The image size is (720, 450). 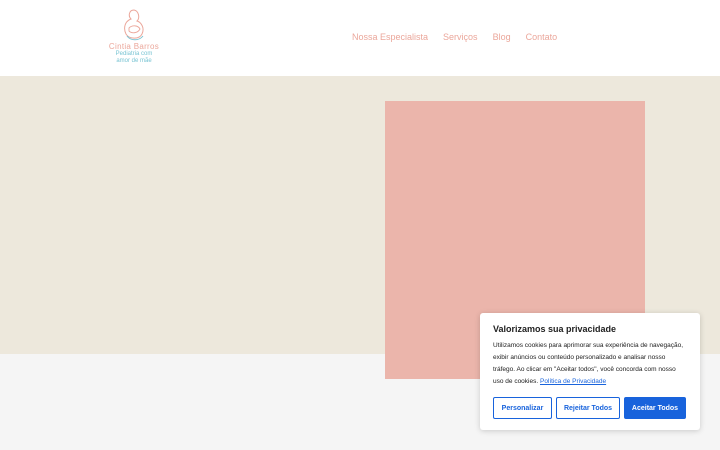 I want to click on nav-item-especialista: Nossa Especialista, so click(x=390, y=37).